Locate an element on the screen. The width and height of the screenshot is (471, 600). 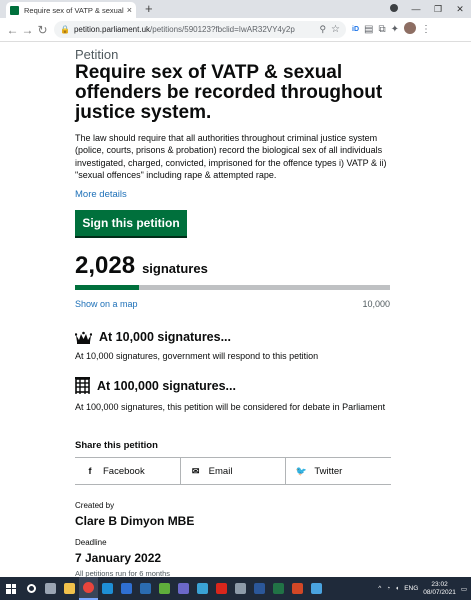
menu-kebab-icon: ⋮ is located at coordinates (426, 29).